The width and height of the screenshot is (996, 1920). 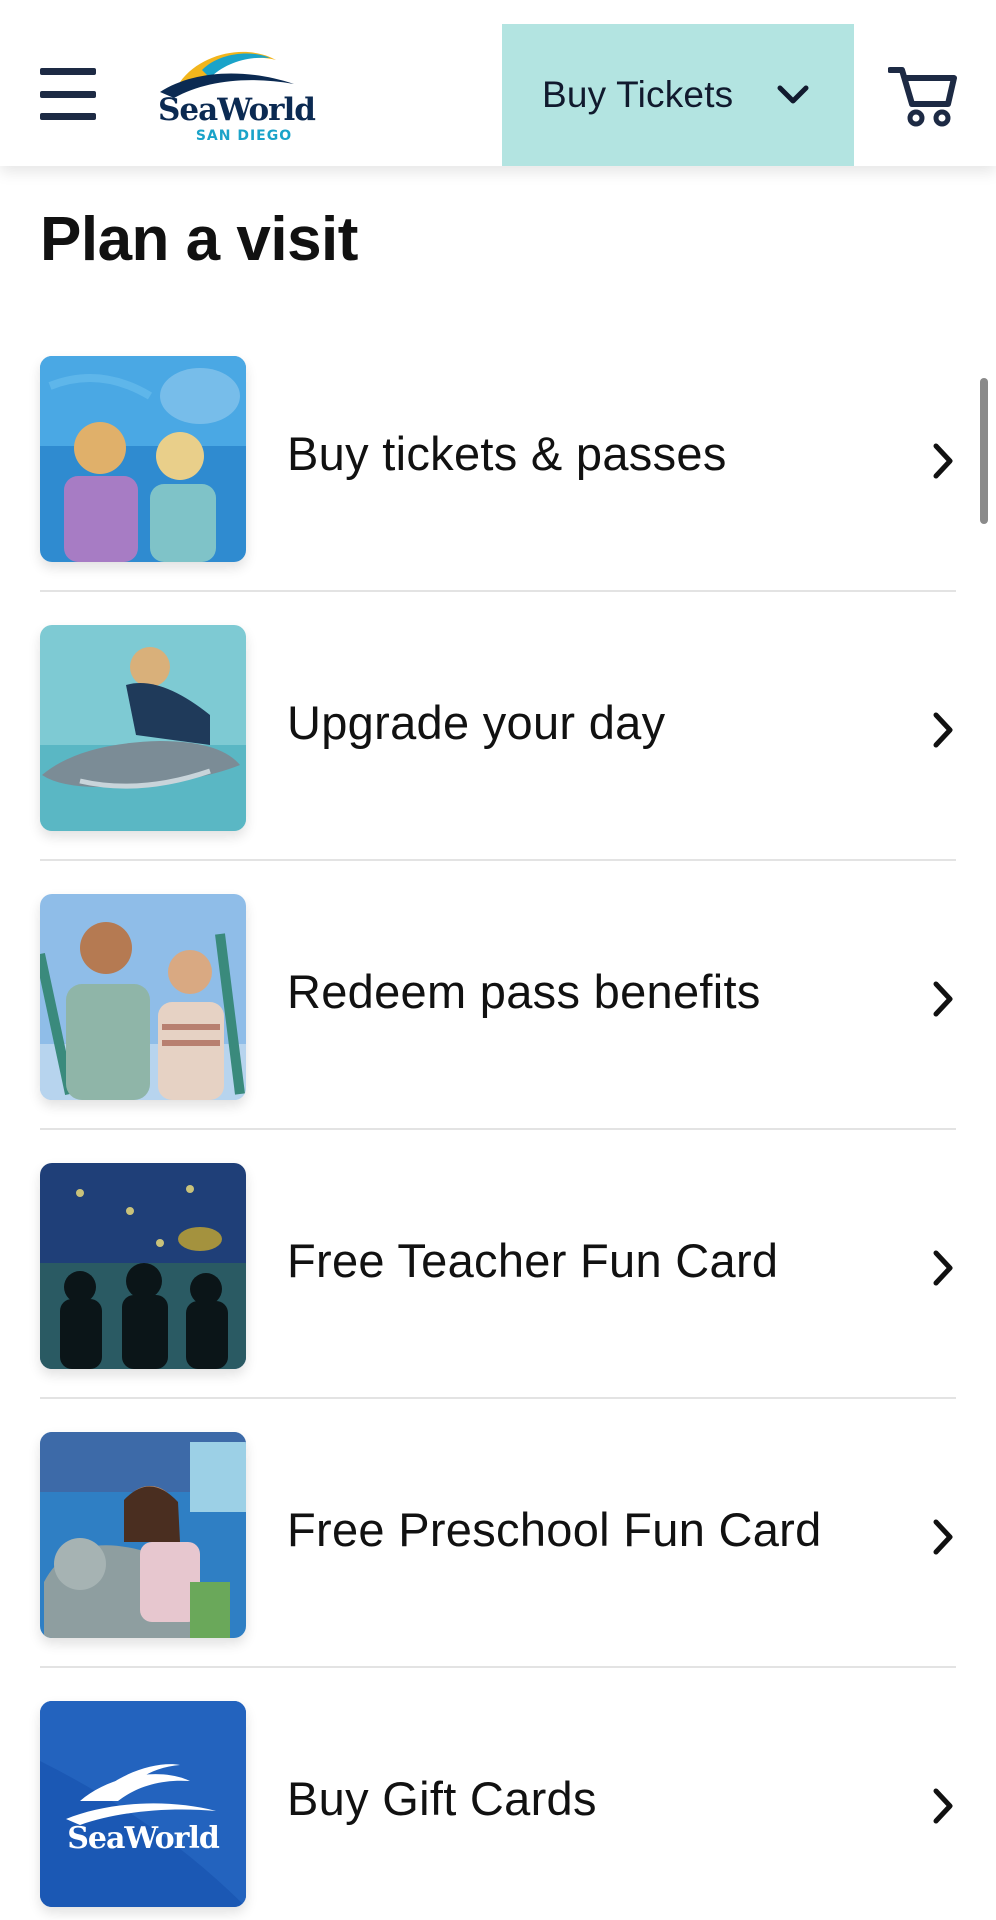 I want to click on list-item-label: Free Preschool Fun Card, so click(x=554, y=1529).